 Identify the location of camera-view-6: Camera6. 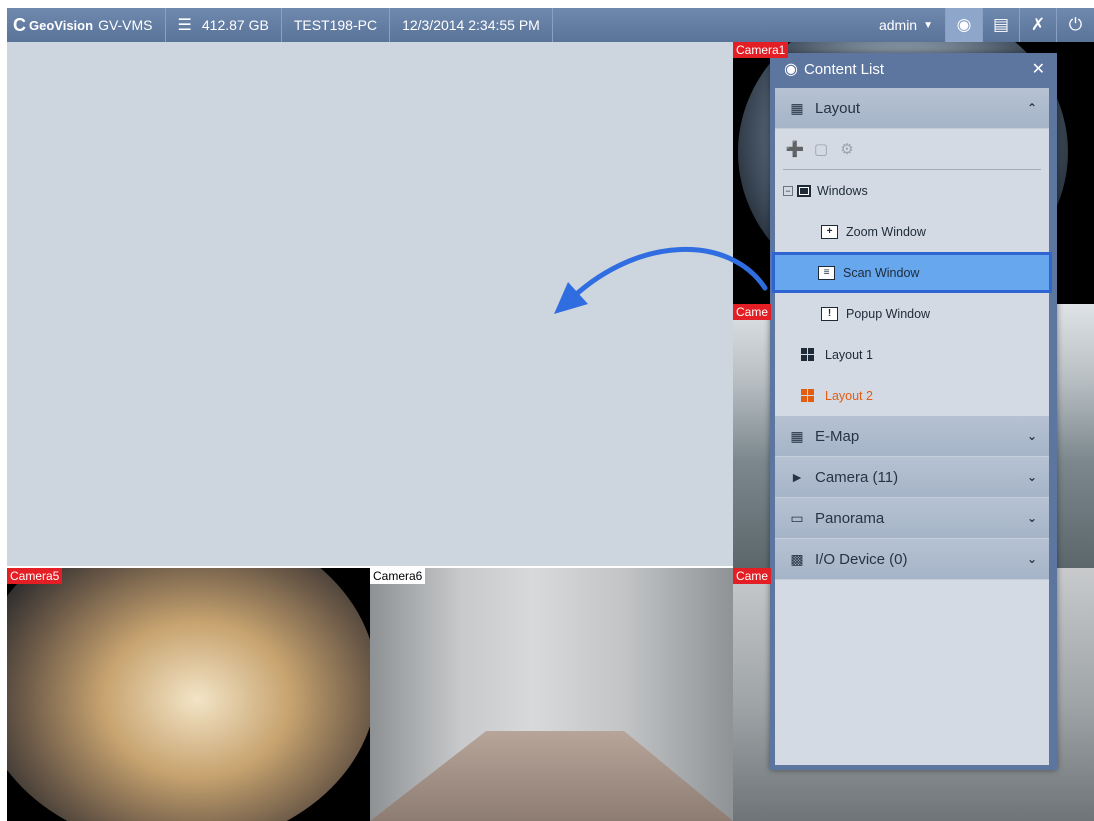
(551, 694).